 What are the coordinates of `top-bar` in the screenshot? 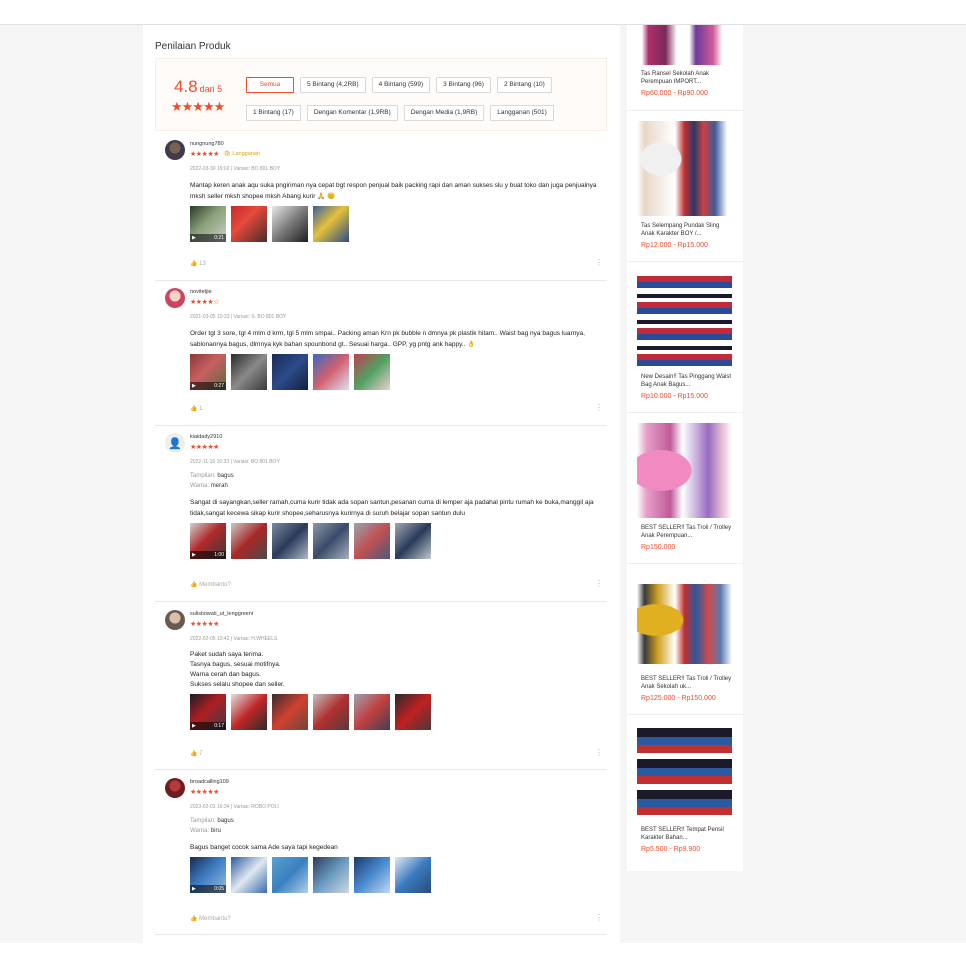 It's located at (483, 12).